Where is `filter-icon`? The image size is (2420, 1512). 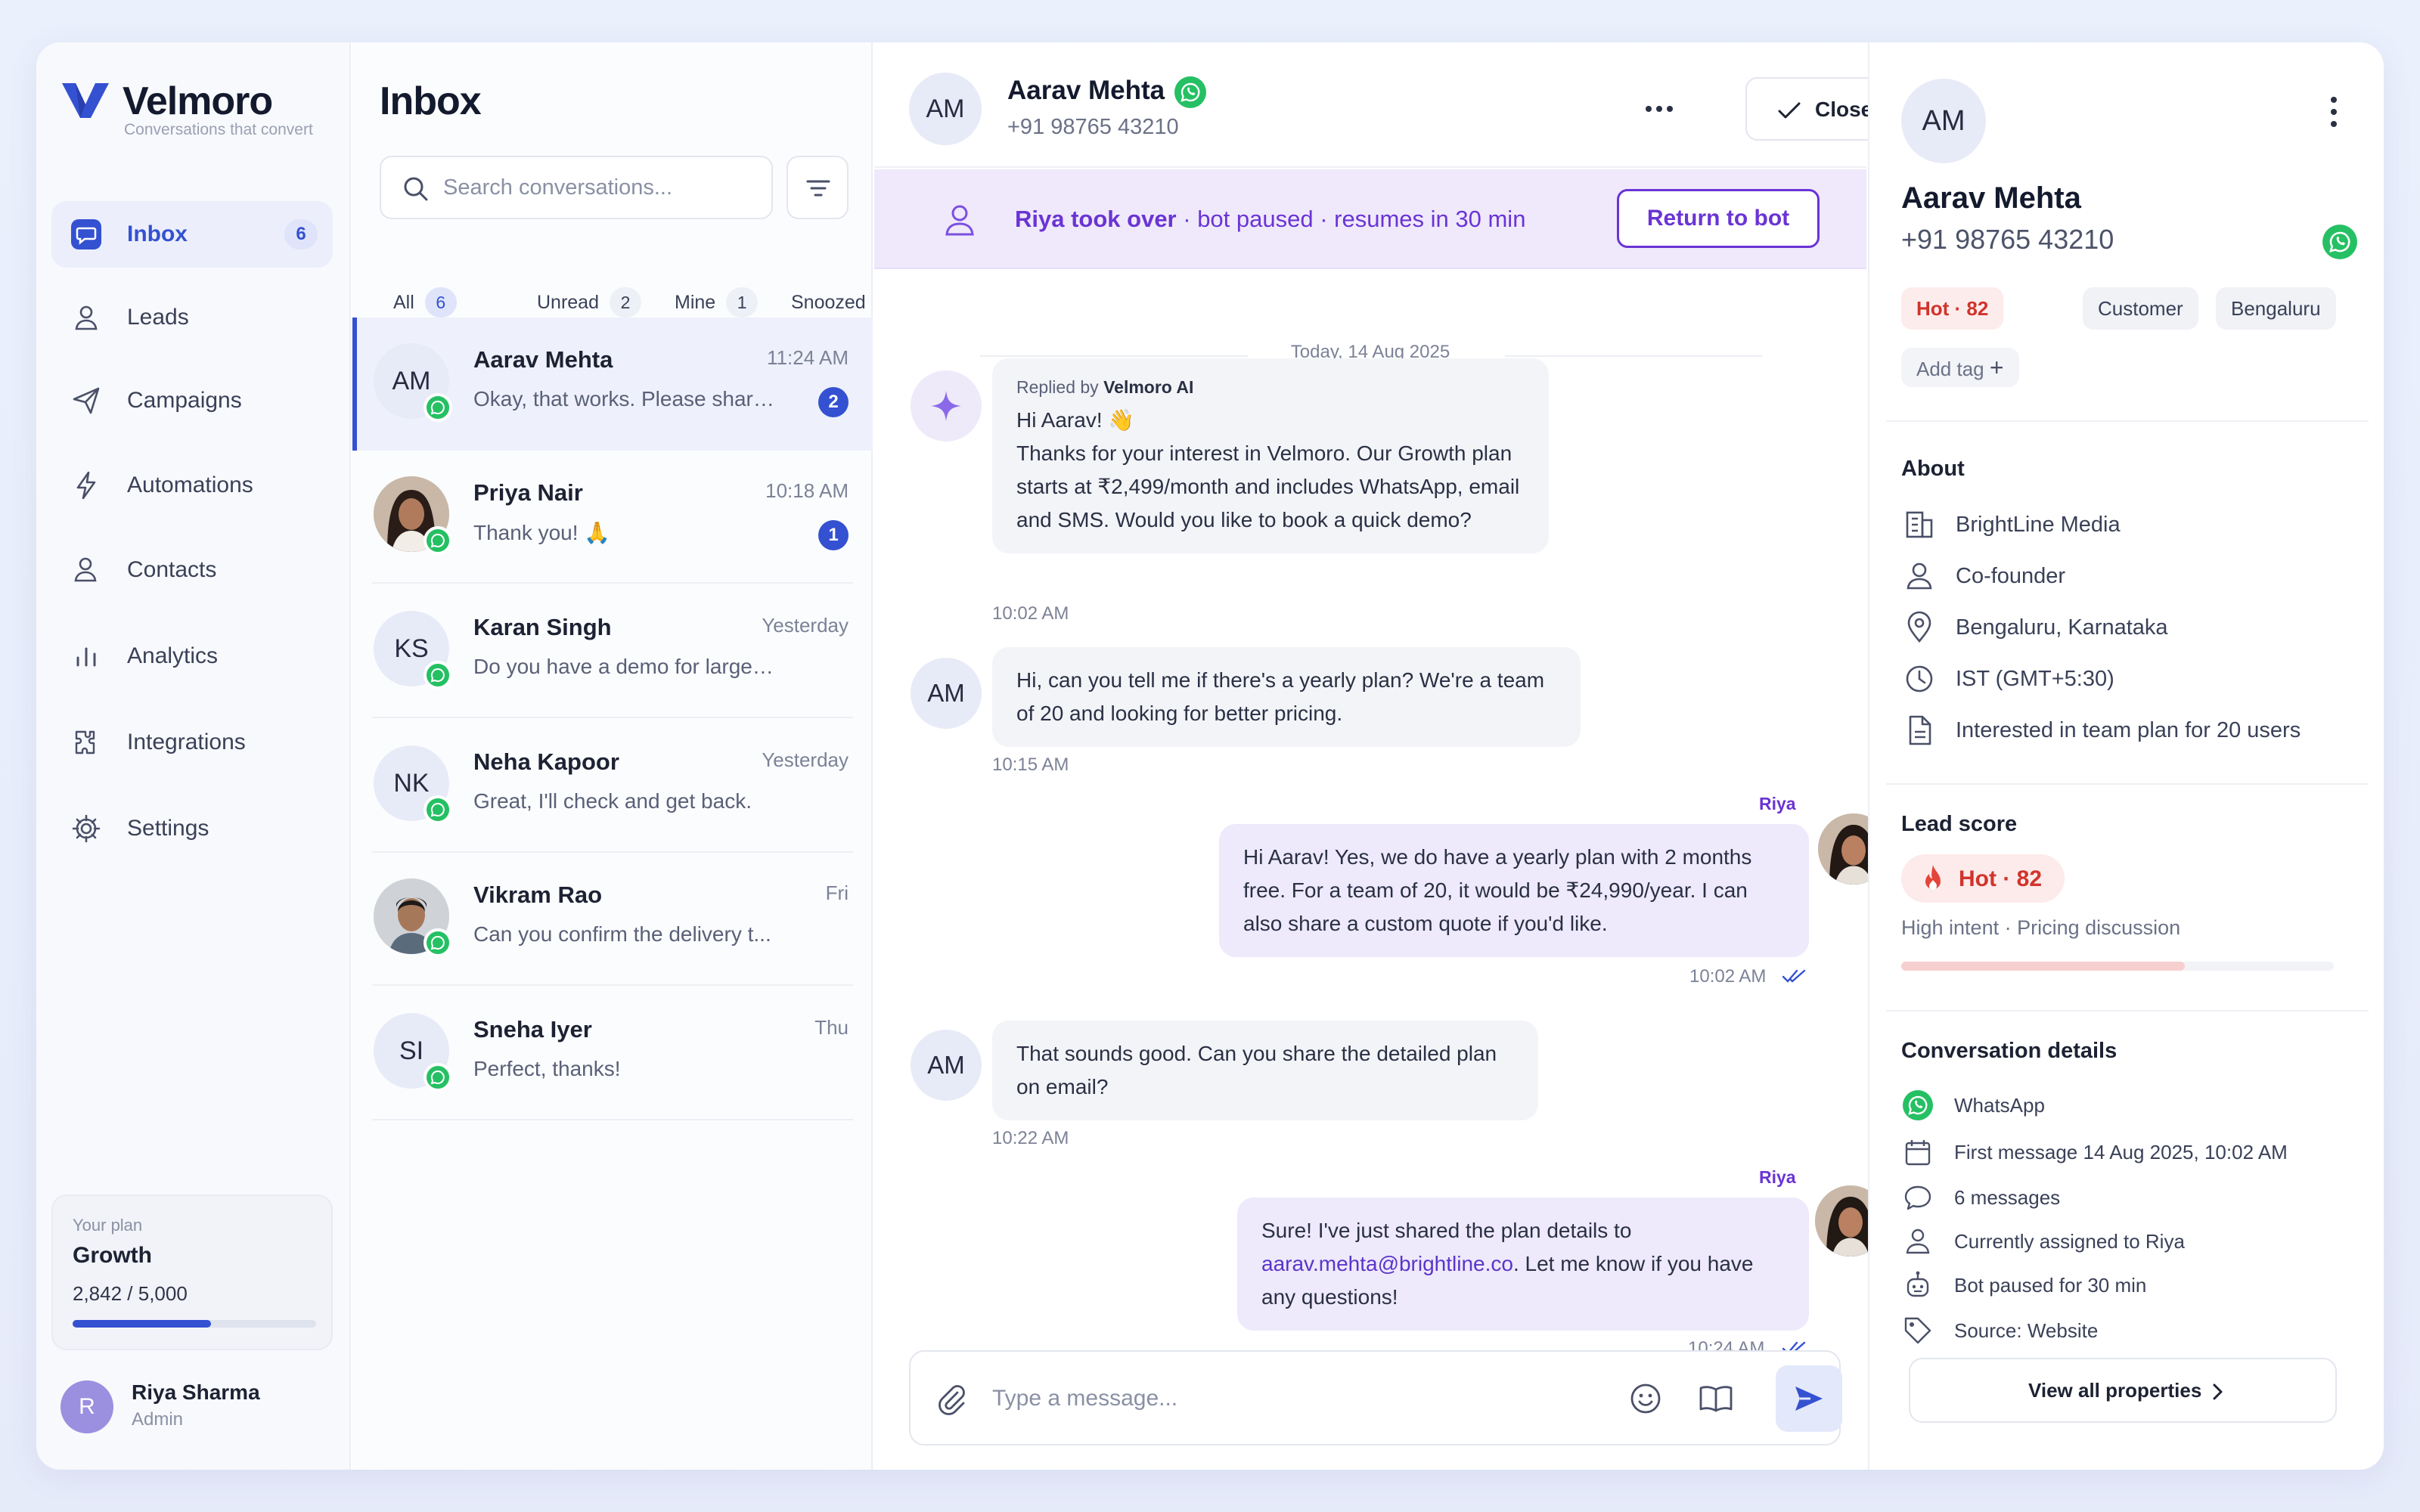
filter-icon is located at coordinates (818, 189).